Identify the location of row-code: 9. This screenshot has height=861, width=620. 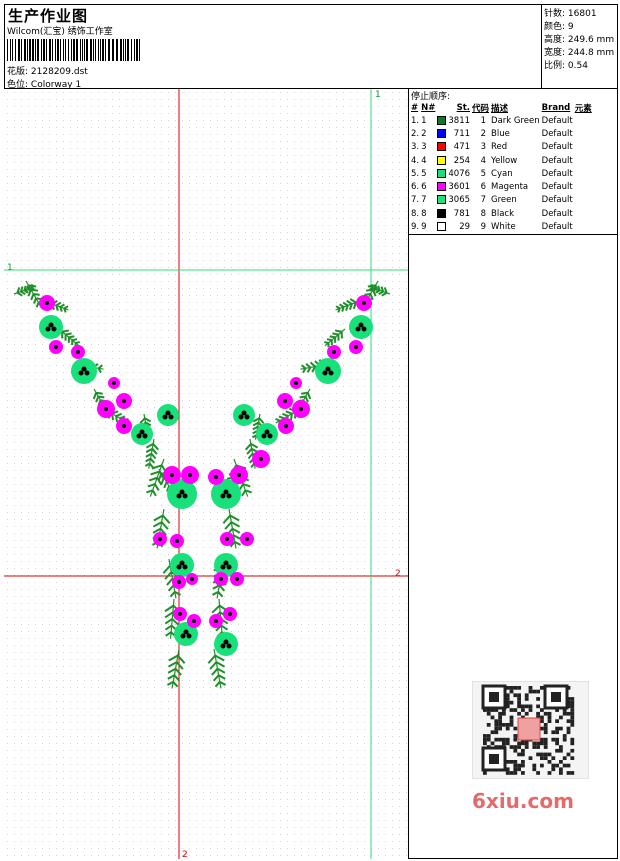
(483, 227).